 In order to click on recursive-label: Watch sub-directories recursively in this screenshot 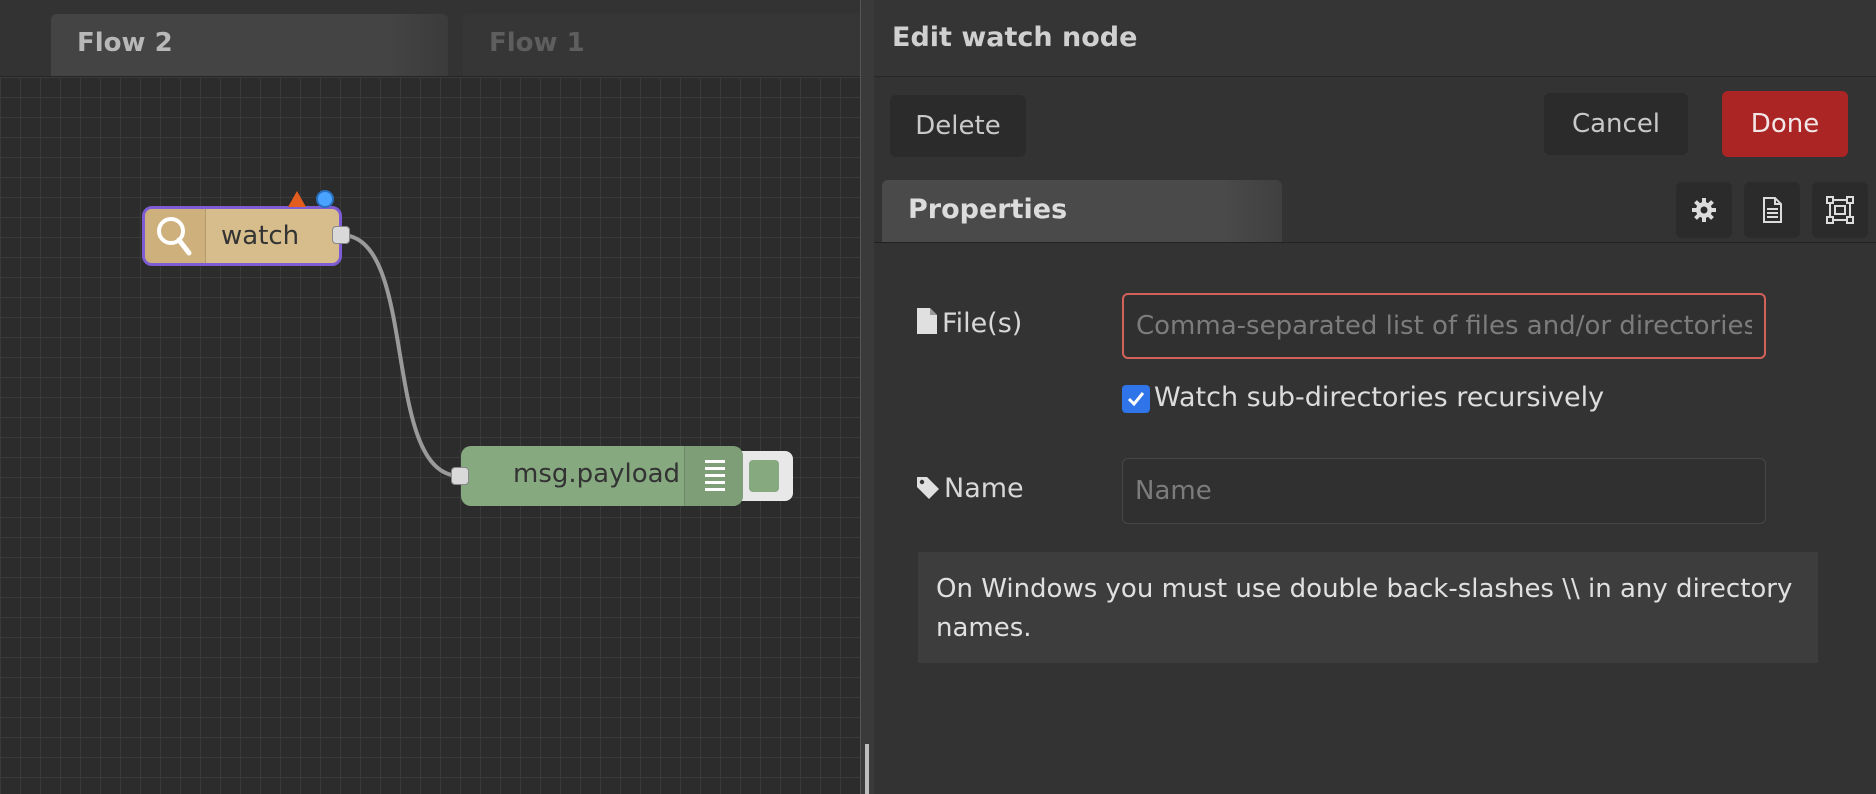, I will do `click(1379, 397)`.